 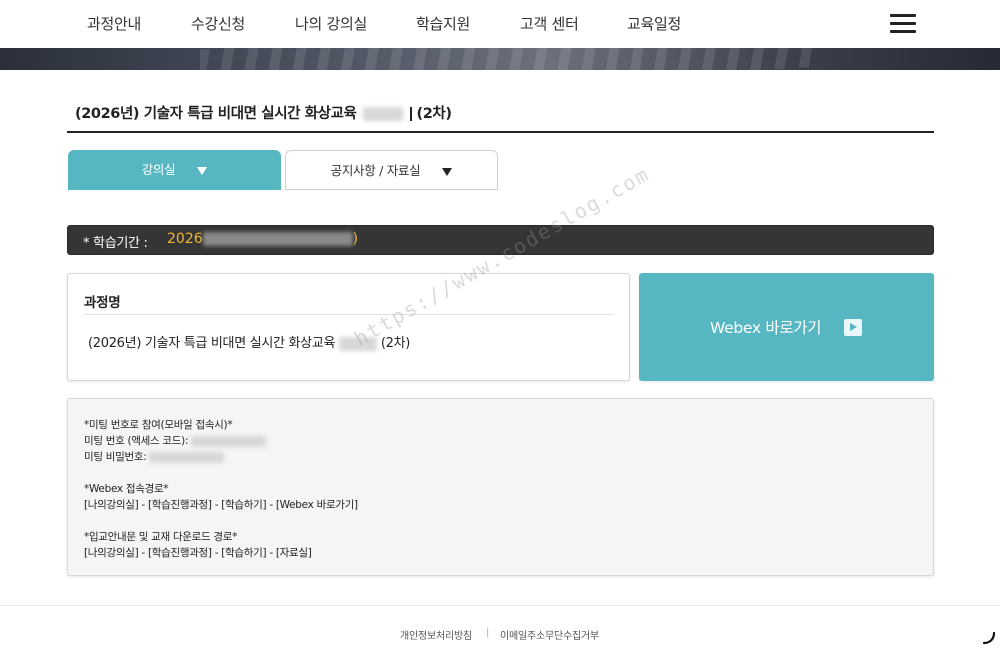 I want to click on meeting-join-title: *미팅 번호로 참여(모바일 접속시)*, so click(x=158, y=425).